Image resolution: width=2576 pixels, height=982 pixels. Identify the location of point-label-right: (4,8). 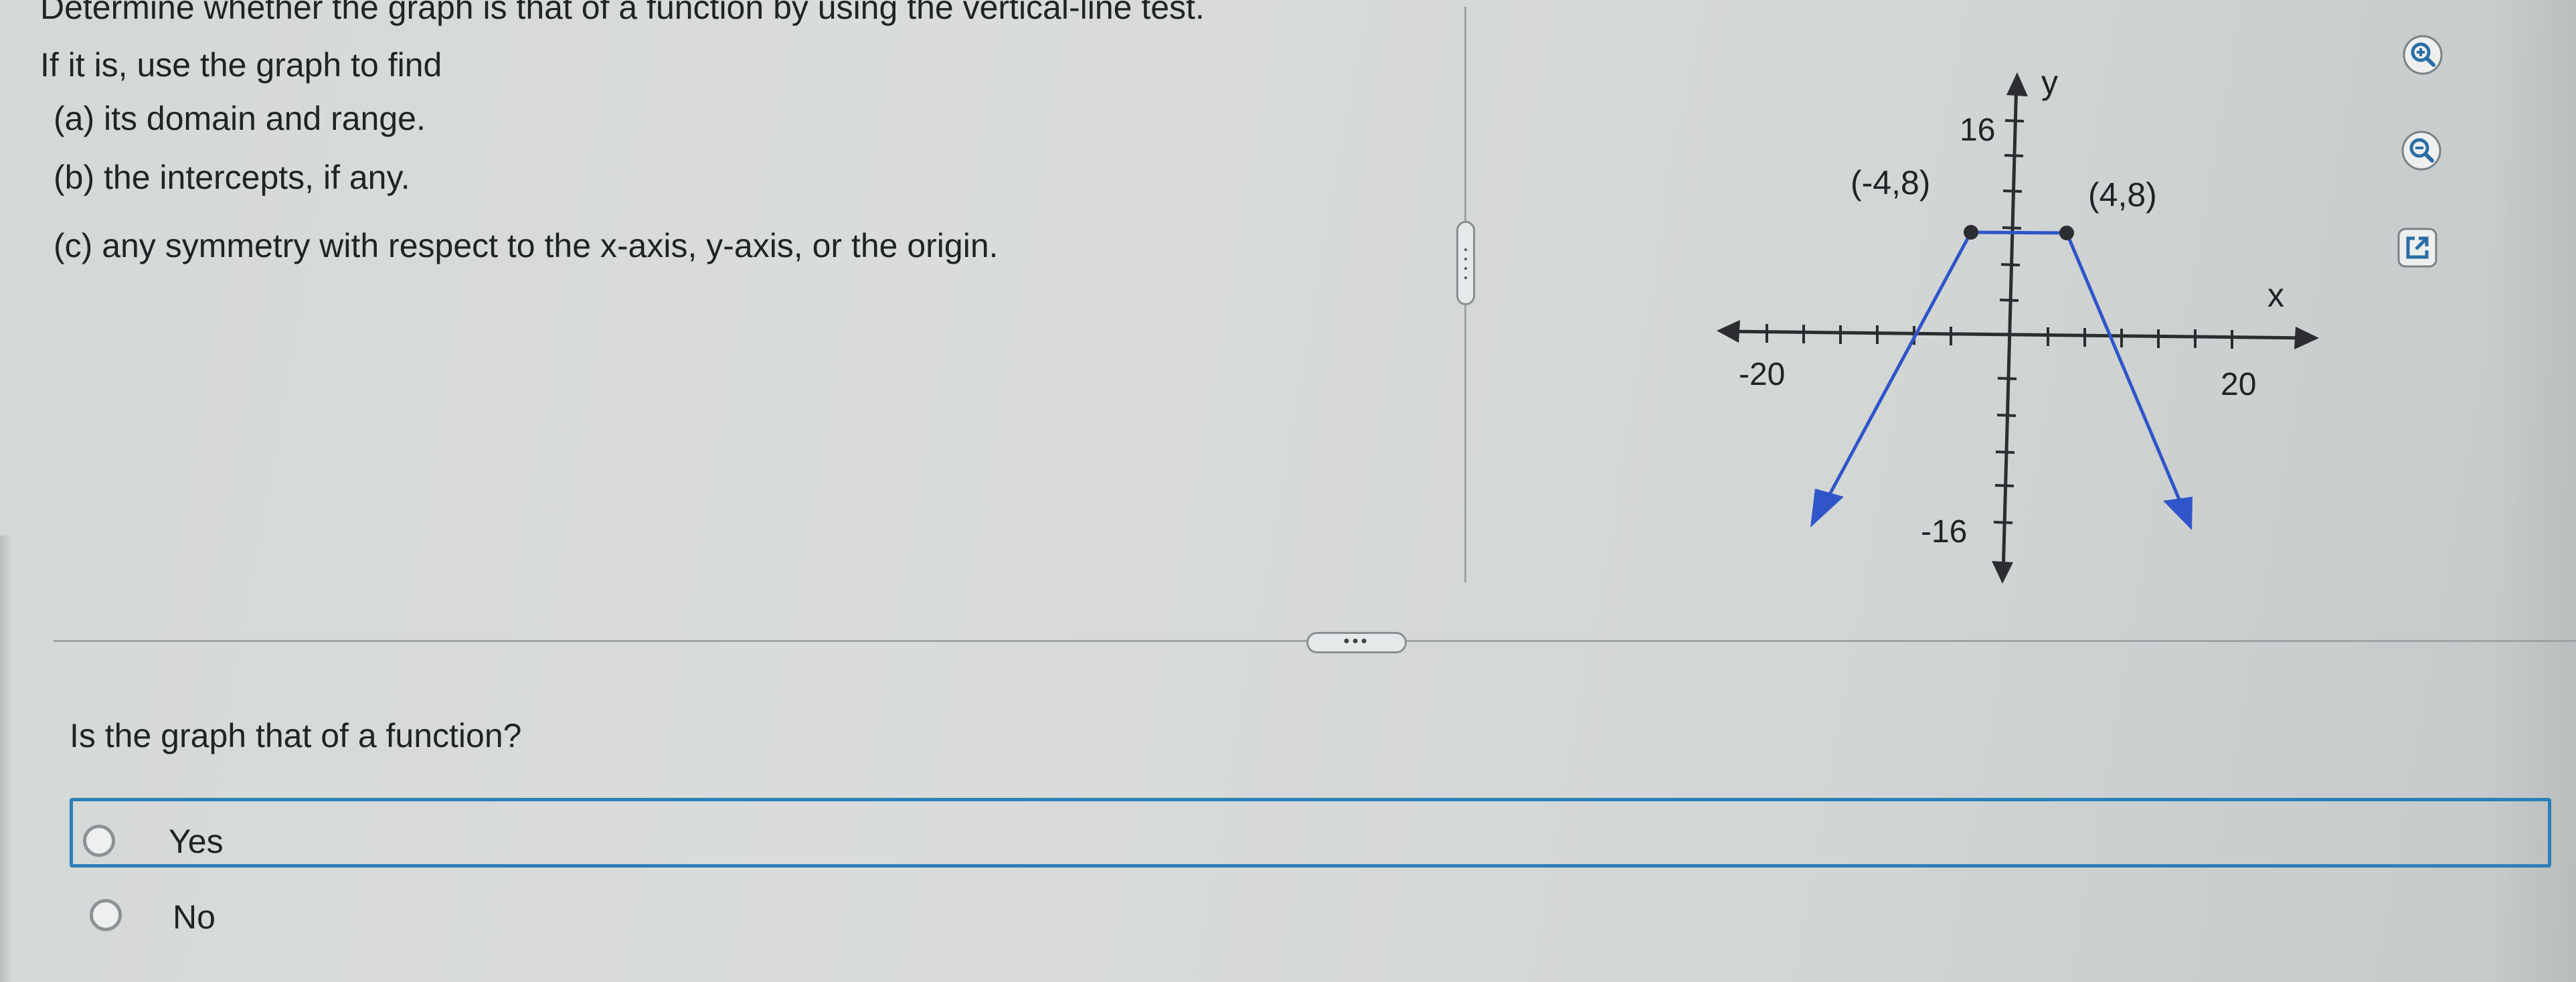
(2122, 195).